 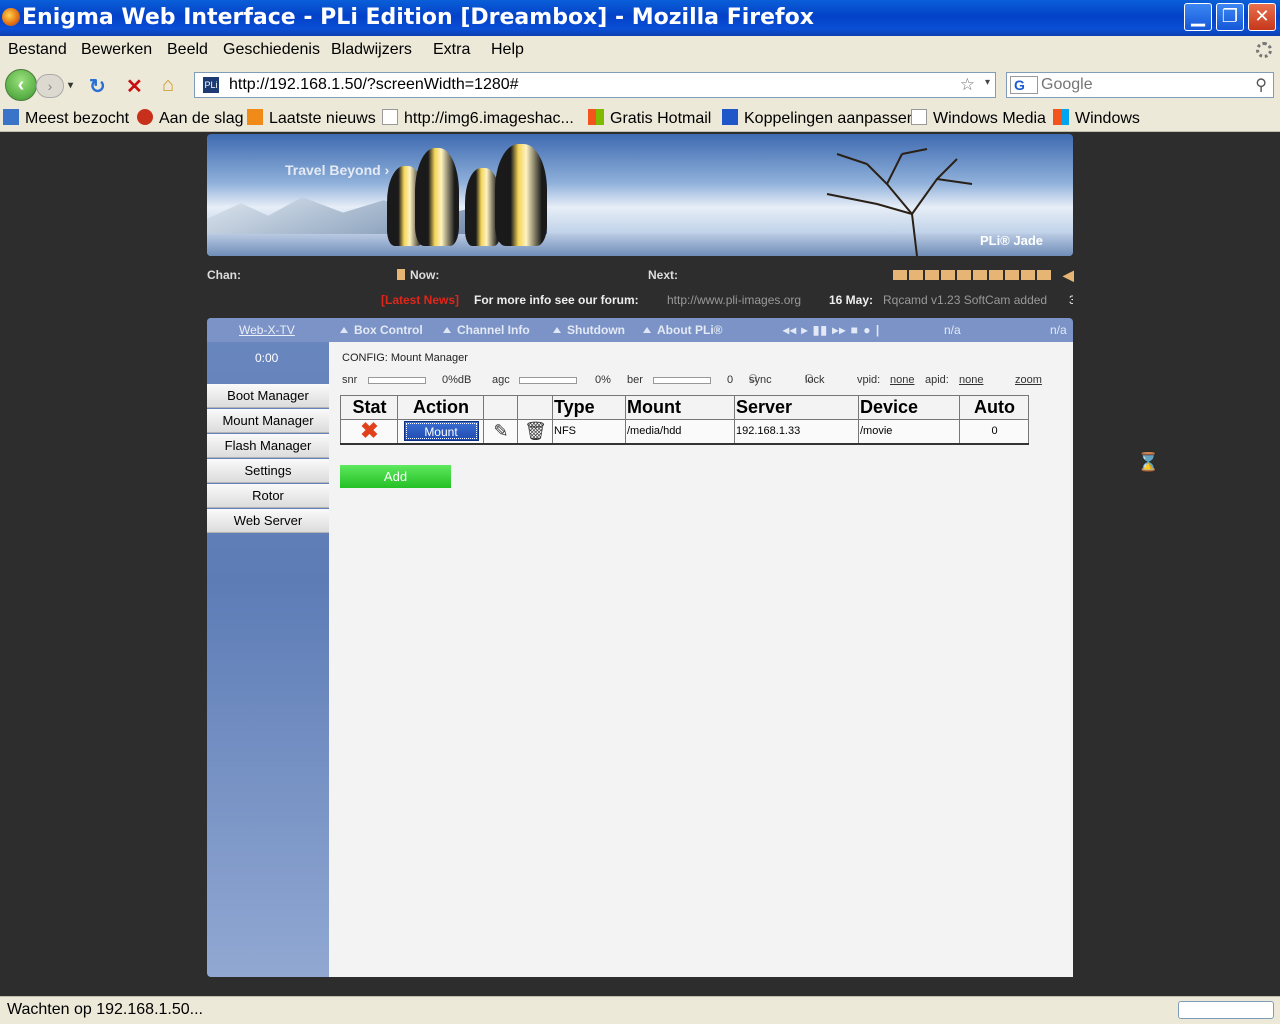 What do you see at coordinates (390, 117) in the screenshot?
I see `page-icon` at bounding box center [390, 117].